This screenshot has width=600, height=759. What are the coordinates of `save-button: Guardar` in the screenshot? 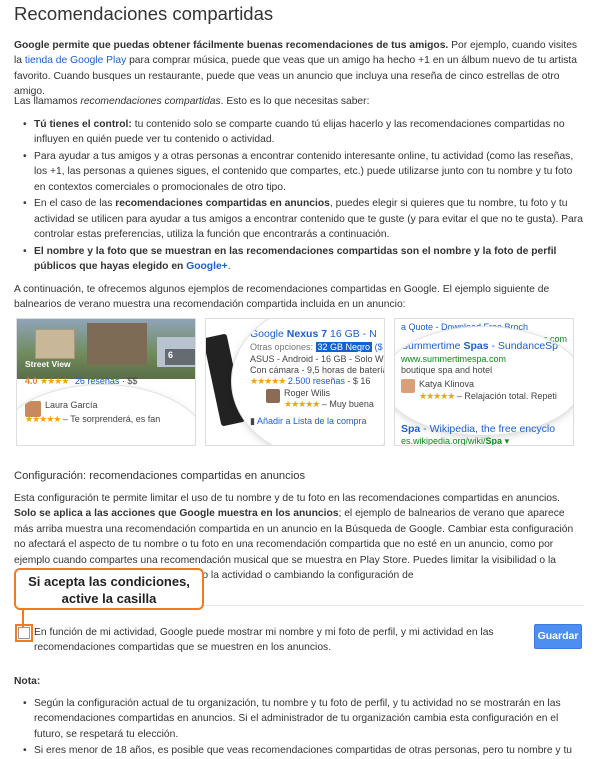 It's located at (558, 636).